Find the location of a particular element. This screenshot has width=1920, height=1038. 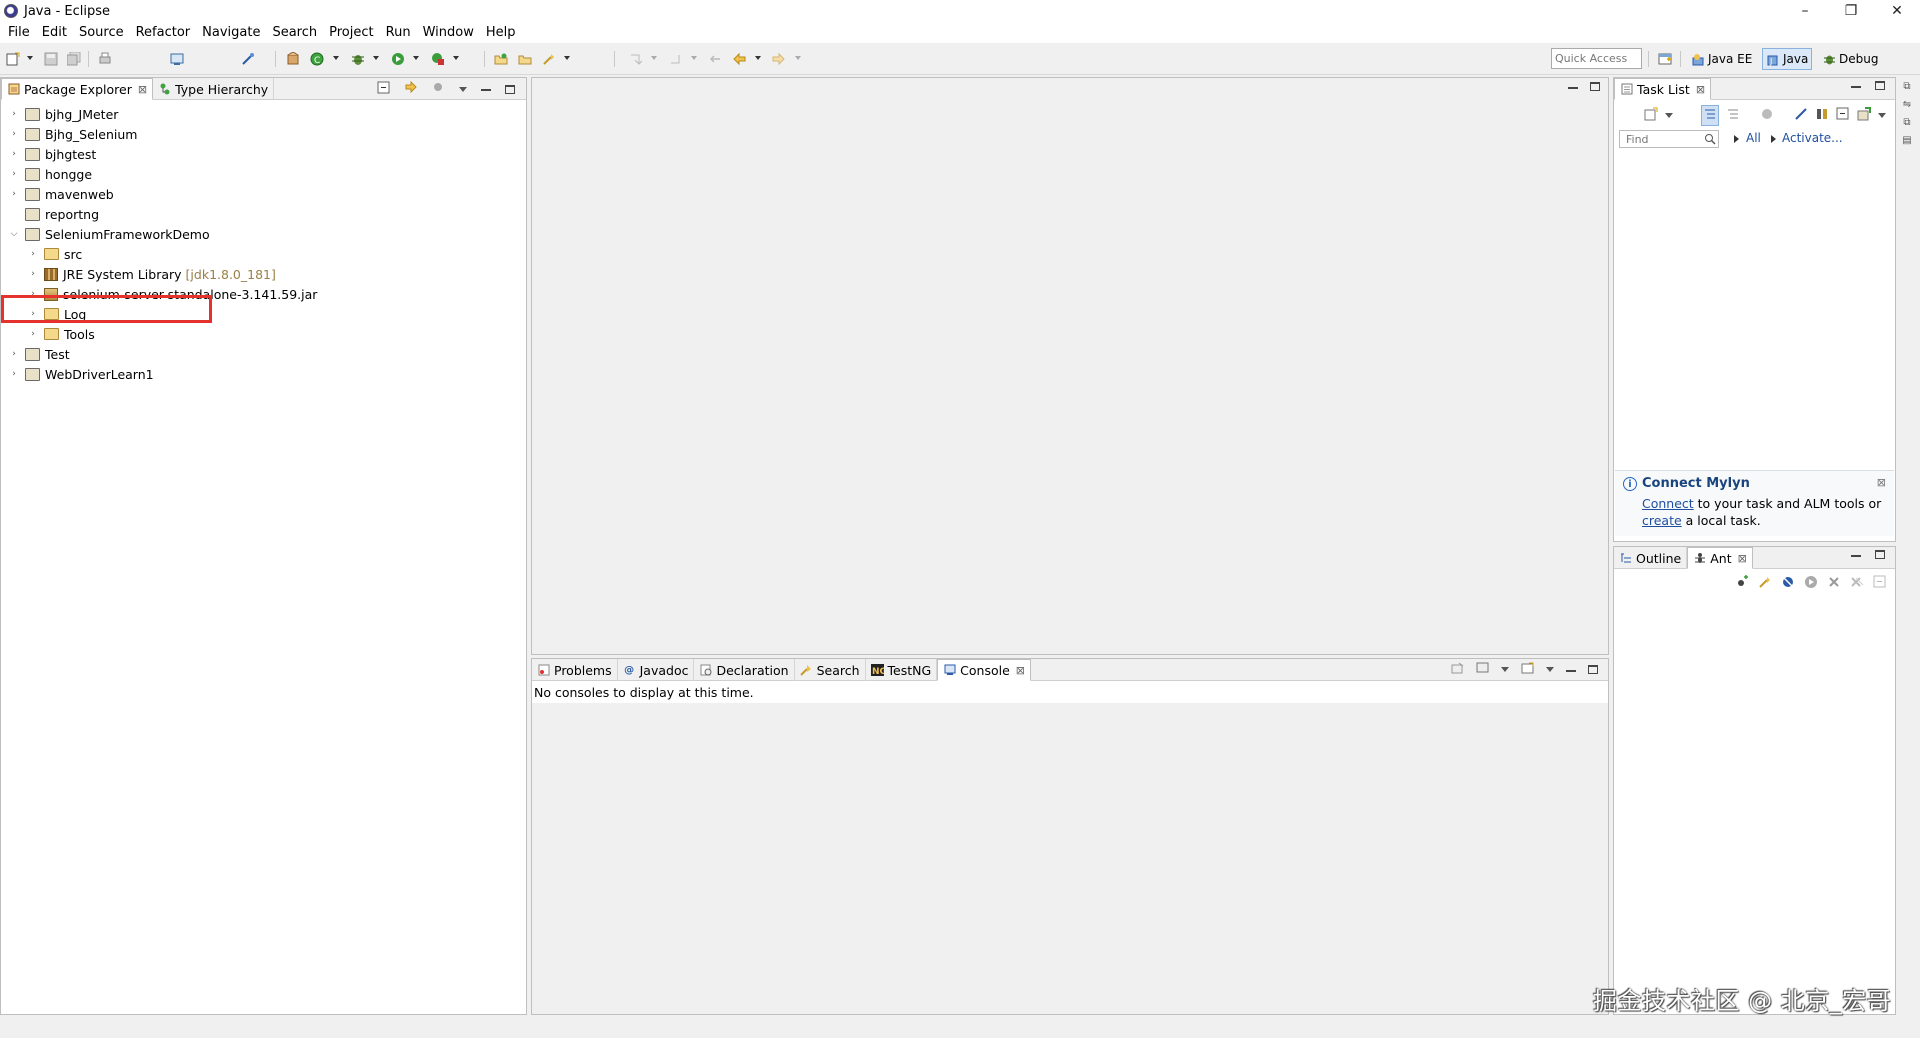

chevron-down-icon: ⌵ is located at coordinates (14, 234).